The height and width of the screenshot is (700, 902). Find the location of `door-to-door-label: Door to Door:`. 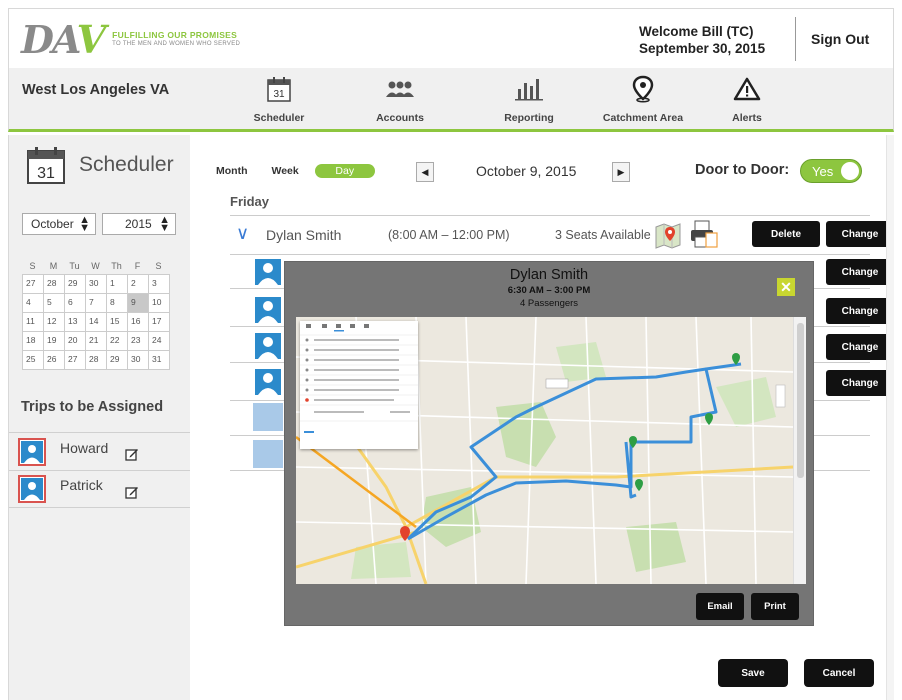

door-to-door-label: Door to Door: is located at coordinates (742, 170).